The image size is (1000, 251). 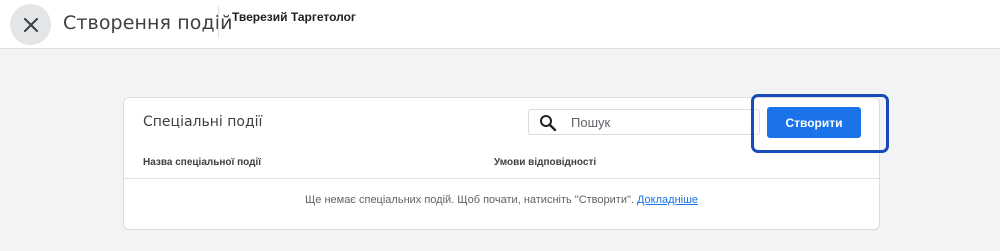 I want to click on column-header-name: Назва спеціальної події, so click(x=202, y=162).